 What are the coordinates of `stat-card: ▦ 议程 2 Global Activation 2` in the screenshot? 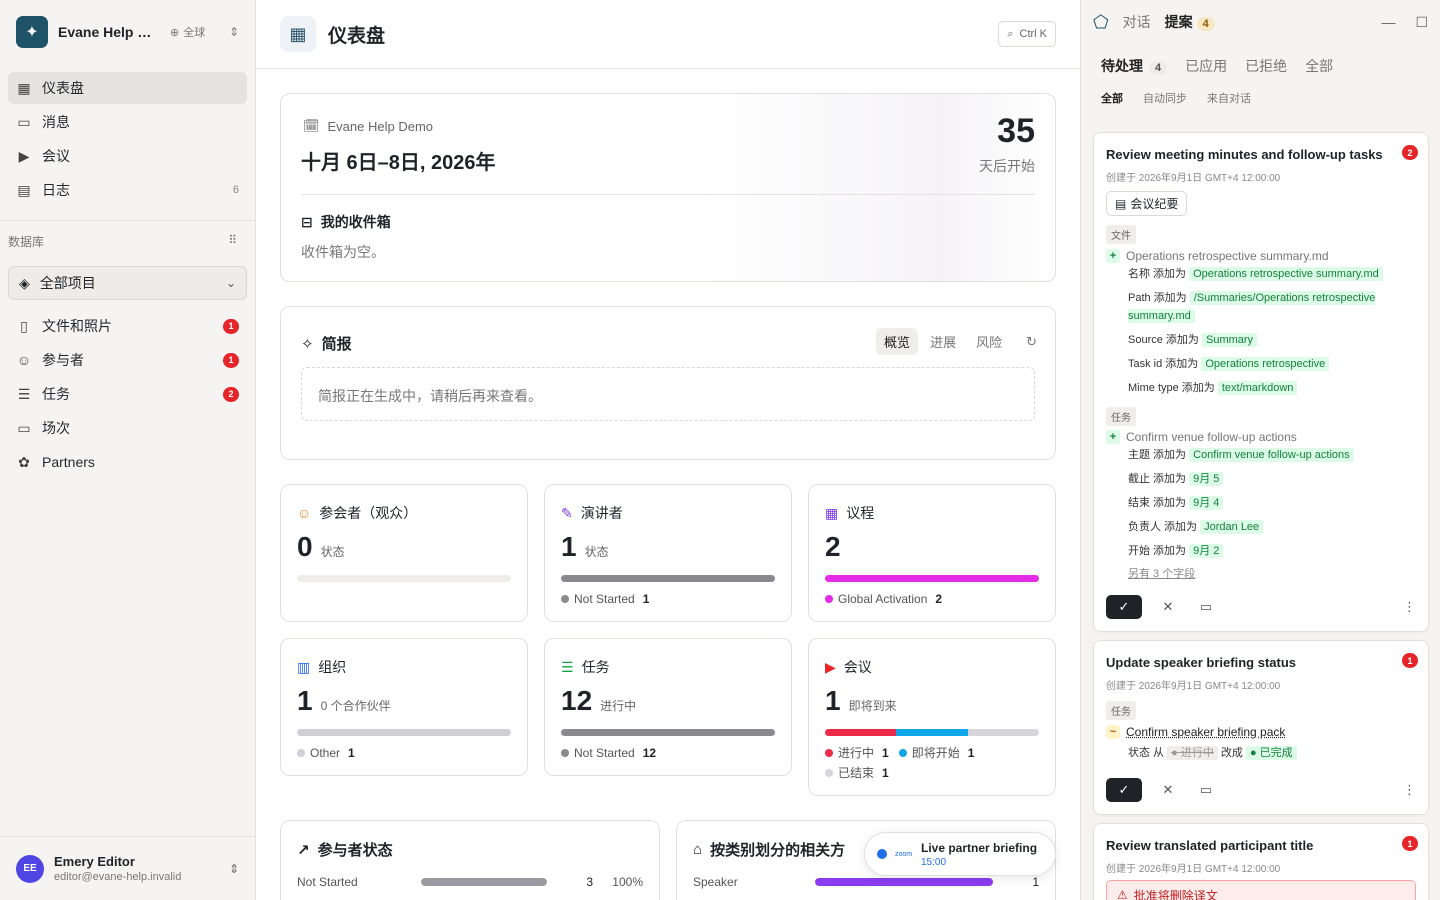 It's located at (932, 553).